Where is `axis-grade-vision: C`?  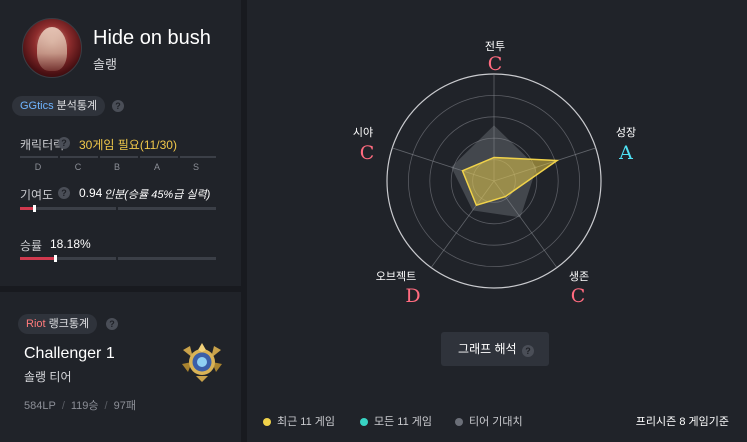
axis-grade-vision: C is located at coordinates (367, 153).